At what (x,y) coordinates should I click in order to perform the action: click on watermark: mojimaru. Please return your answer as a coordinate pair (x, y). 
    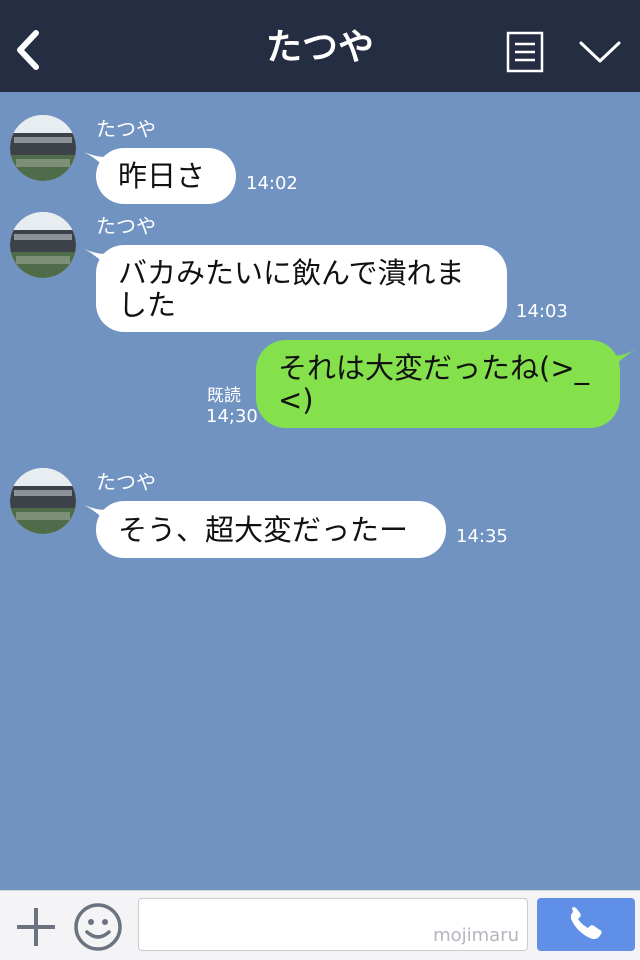
    Looking at the image, I should click on (476, 935).